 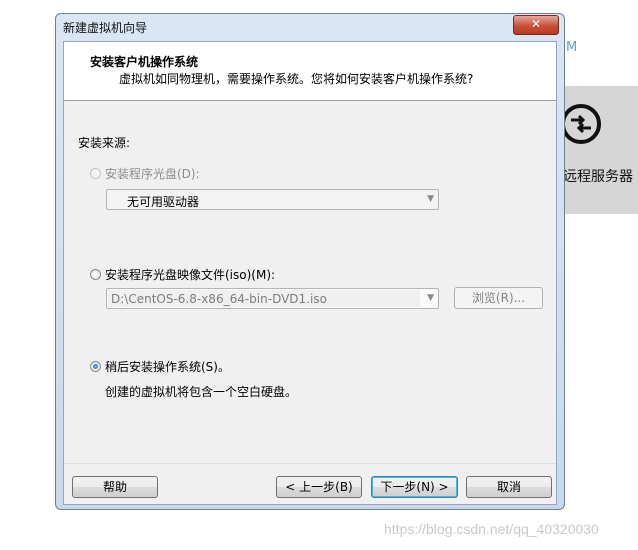 I want to click on wizard-header: 安装客户机操作系统 虚拟机如同物理机，需要操作系统。您将如何安装客户机操作系统?, so click(x=310, y=71).